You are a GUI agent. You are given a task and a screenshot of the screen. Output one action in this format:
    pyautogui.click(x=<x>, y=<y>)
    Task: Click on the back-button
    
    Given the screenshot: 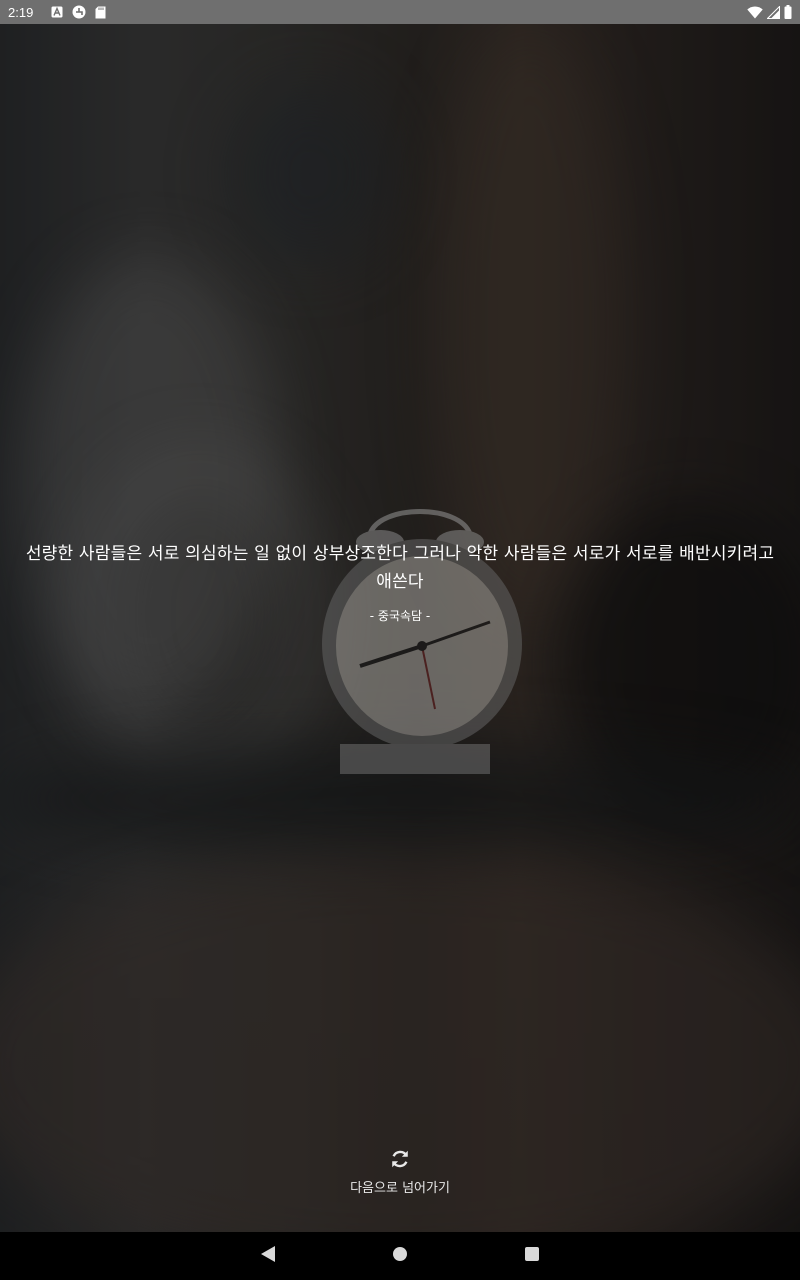 What is the action you would take?
    pyautogui.click(x=268, y=1256)
    